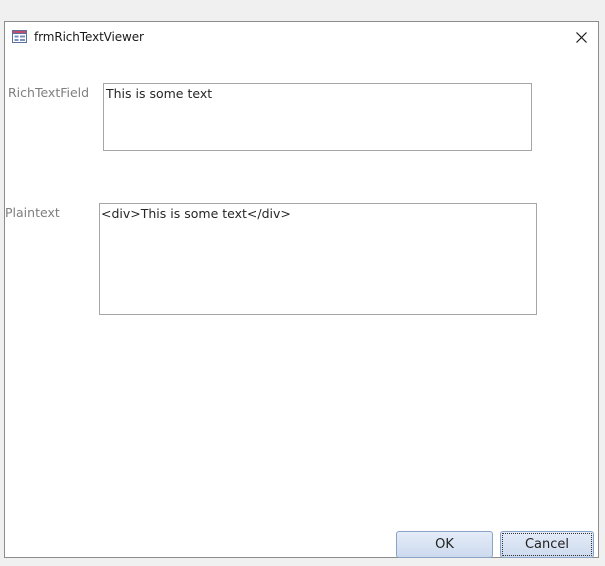  What do you see at coordinates (49, 92) in the screenshot?
I see `richtext-field-label: RichTextField` at bounding box center [49, 92].